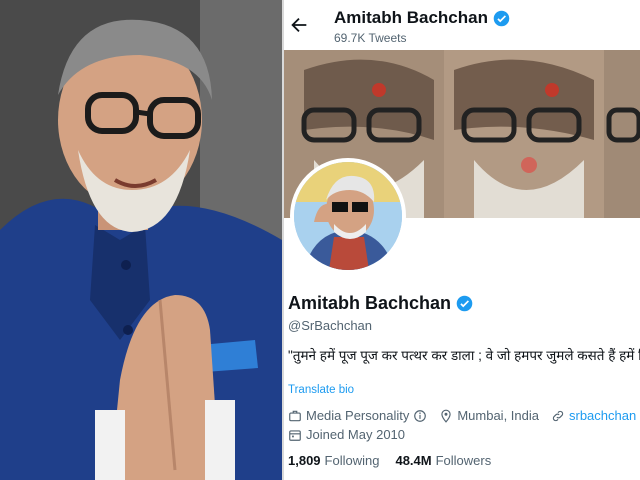  What do you see at coordinates (498, 415) in the screenshot?
I see `location-text: Mumbai, India` at bounding box center [498, 415].